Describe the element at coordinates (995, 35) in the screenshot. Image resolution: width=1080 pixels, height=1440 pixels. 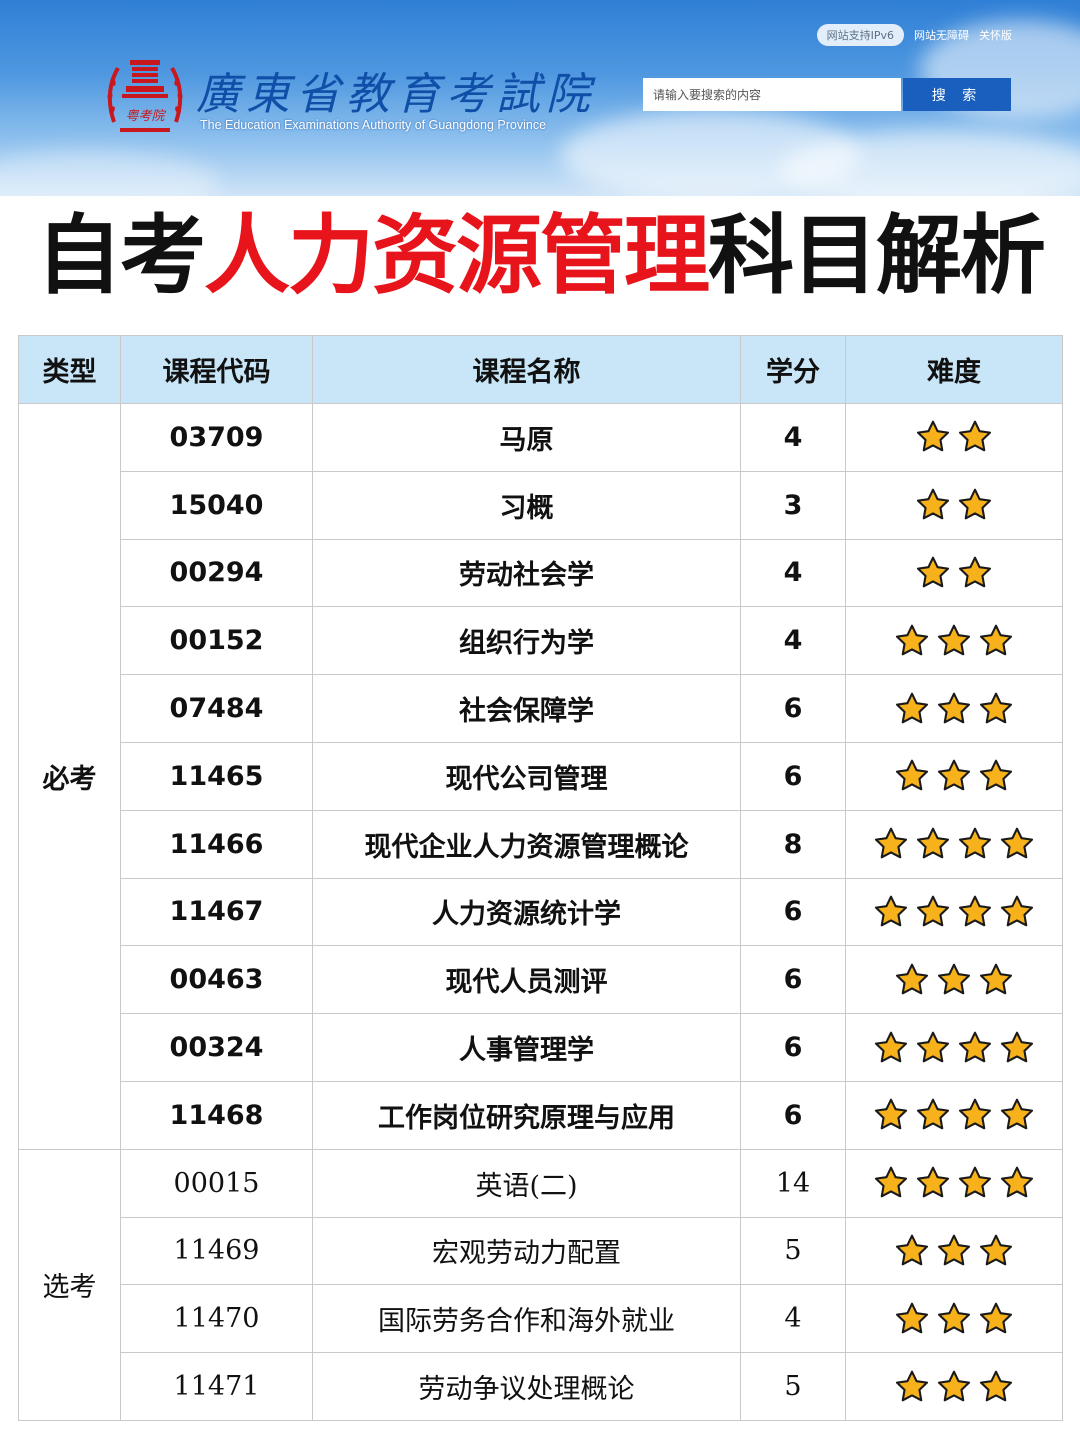
I see `care-version-link: 关怀版` at that location.